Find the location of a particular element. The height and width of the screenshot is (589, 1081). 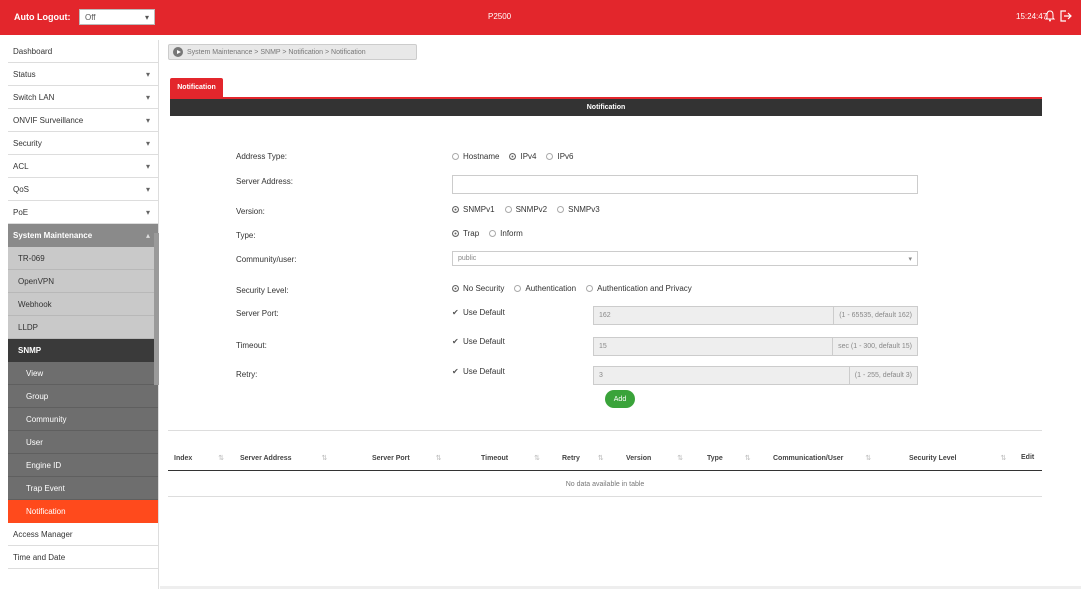

tab-notification: Notification is located at coordinates (196, 87).